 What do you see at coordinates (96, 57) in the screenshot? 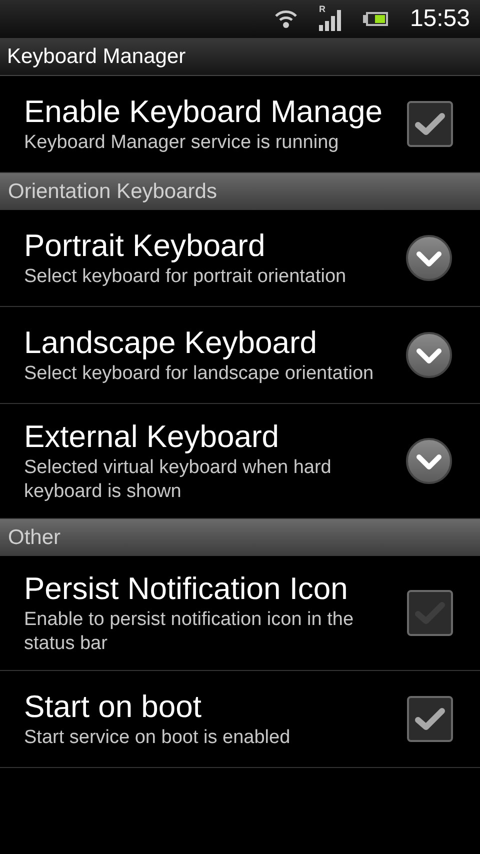
I see `window-title: Keyboard Manager` at bounding box center [96, 57].